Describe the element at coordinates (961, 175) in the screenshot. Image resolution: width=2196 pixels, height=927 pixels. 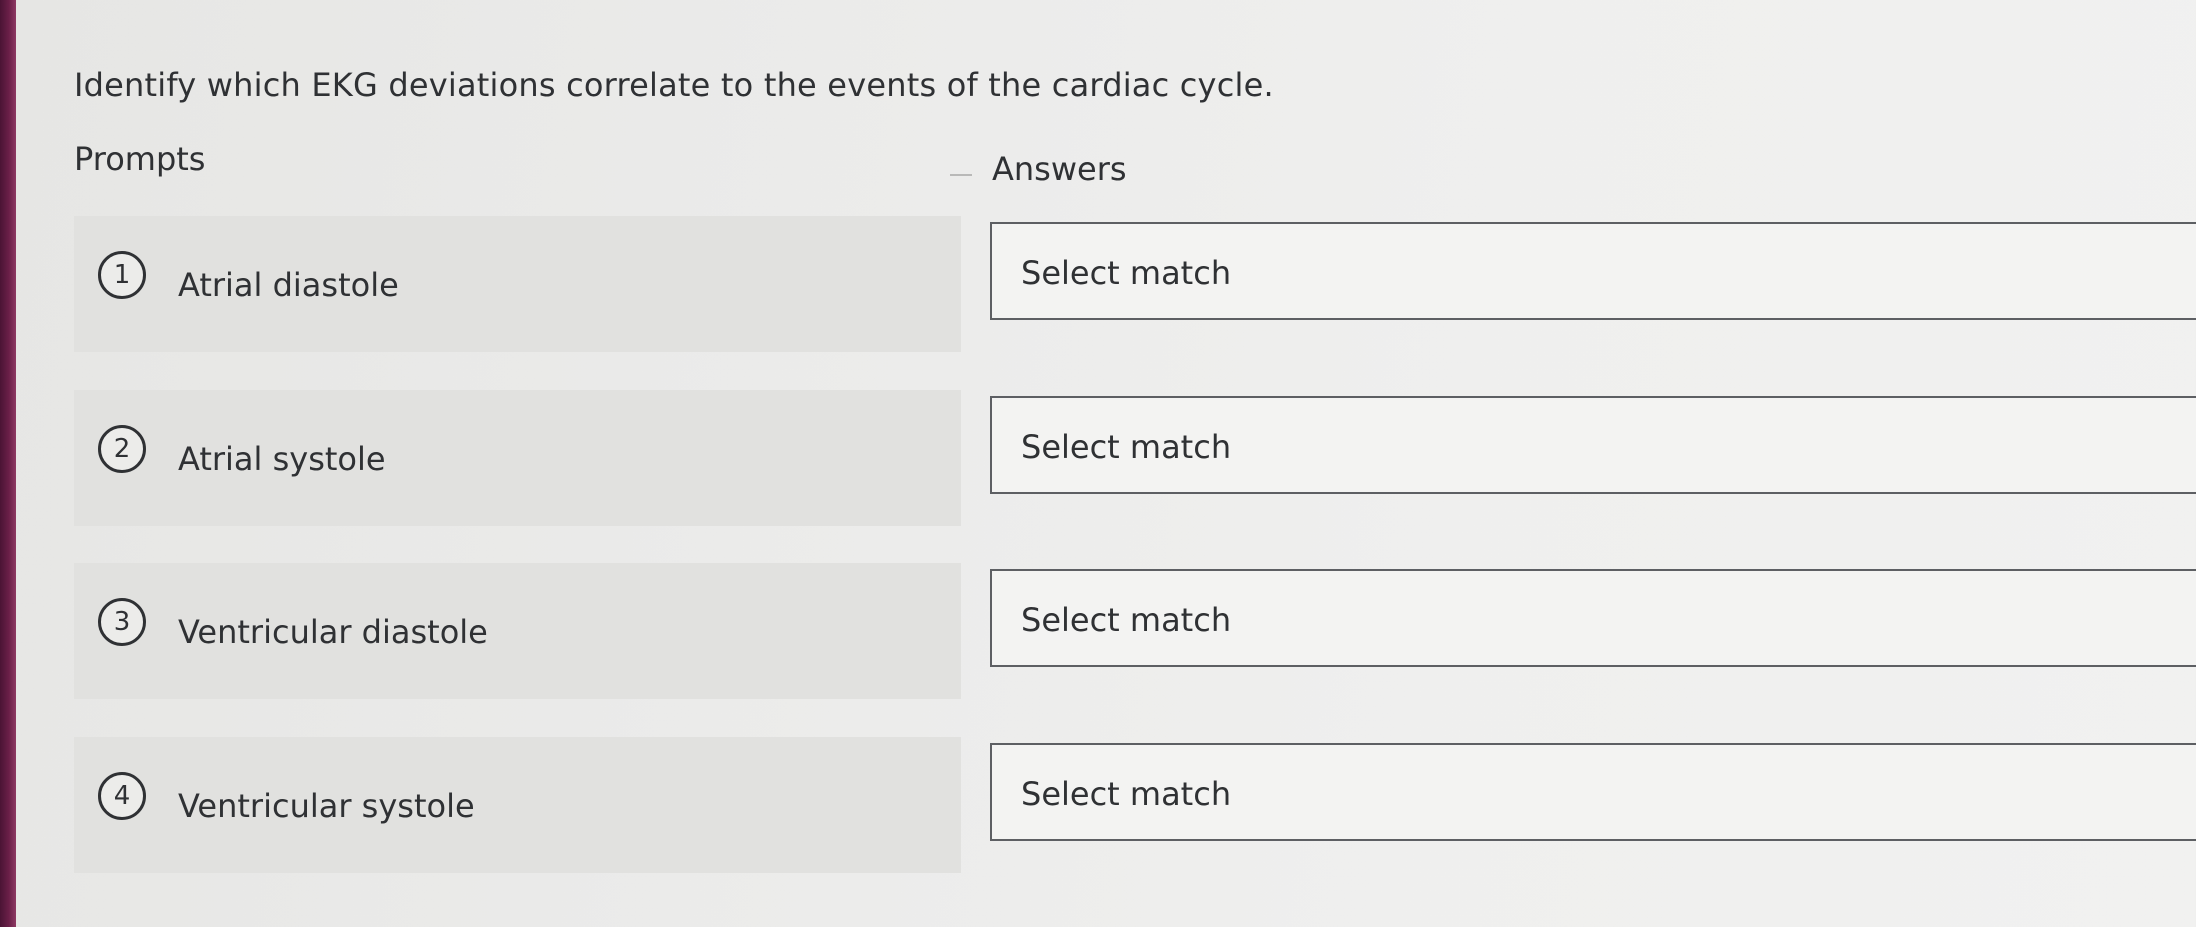
I see `header-divider-tick` at that location.